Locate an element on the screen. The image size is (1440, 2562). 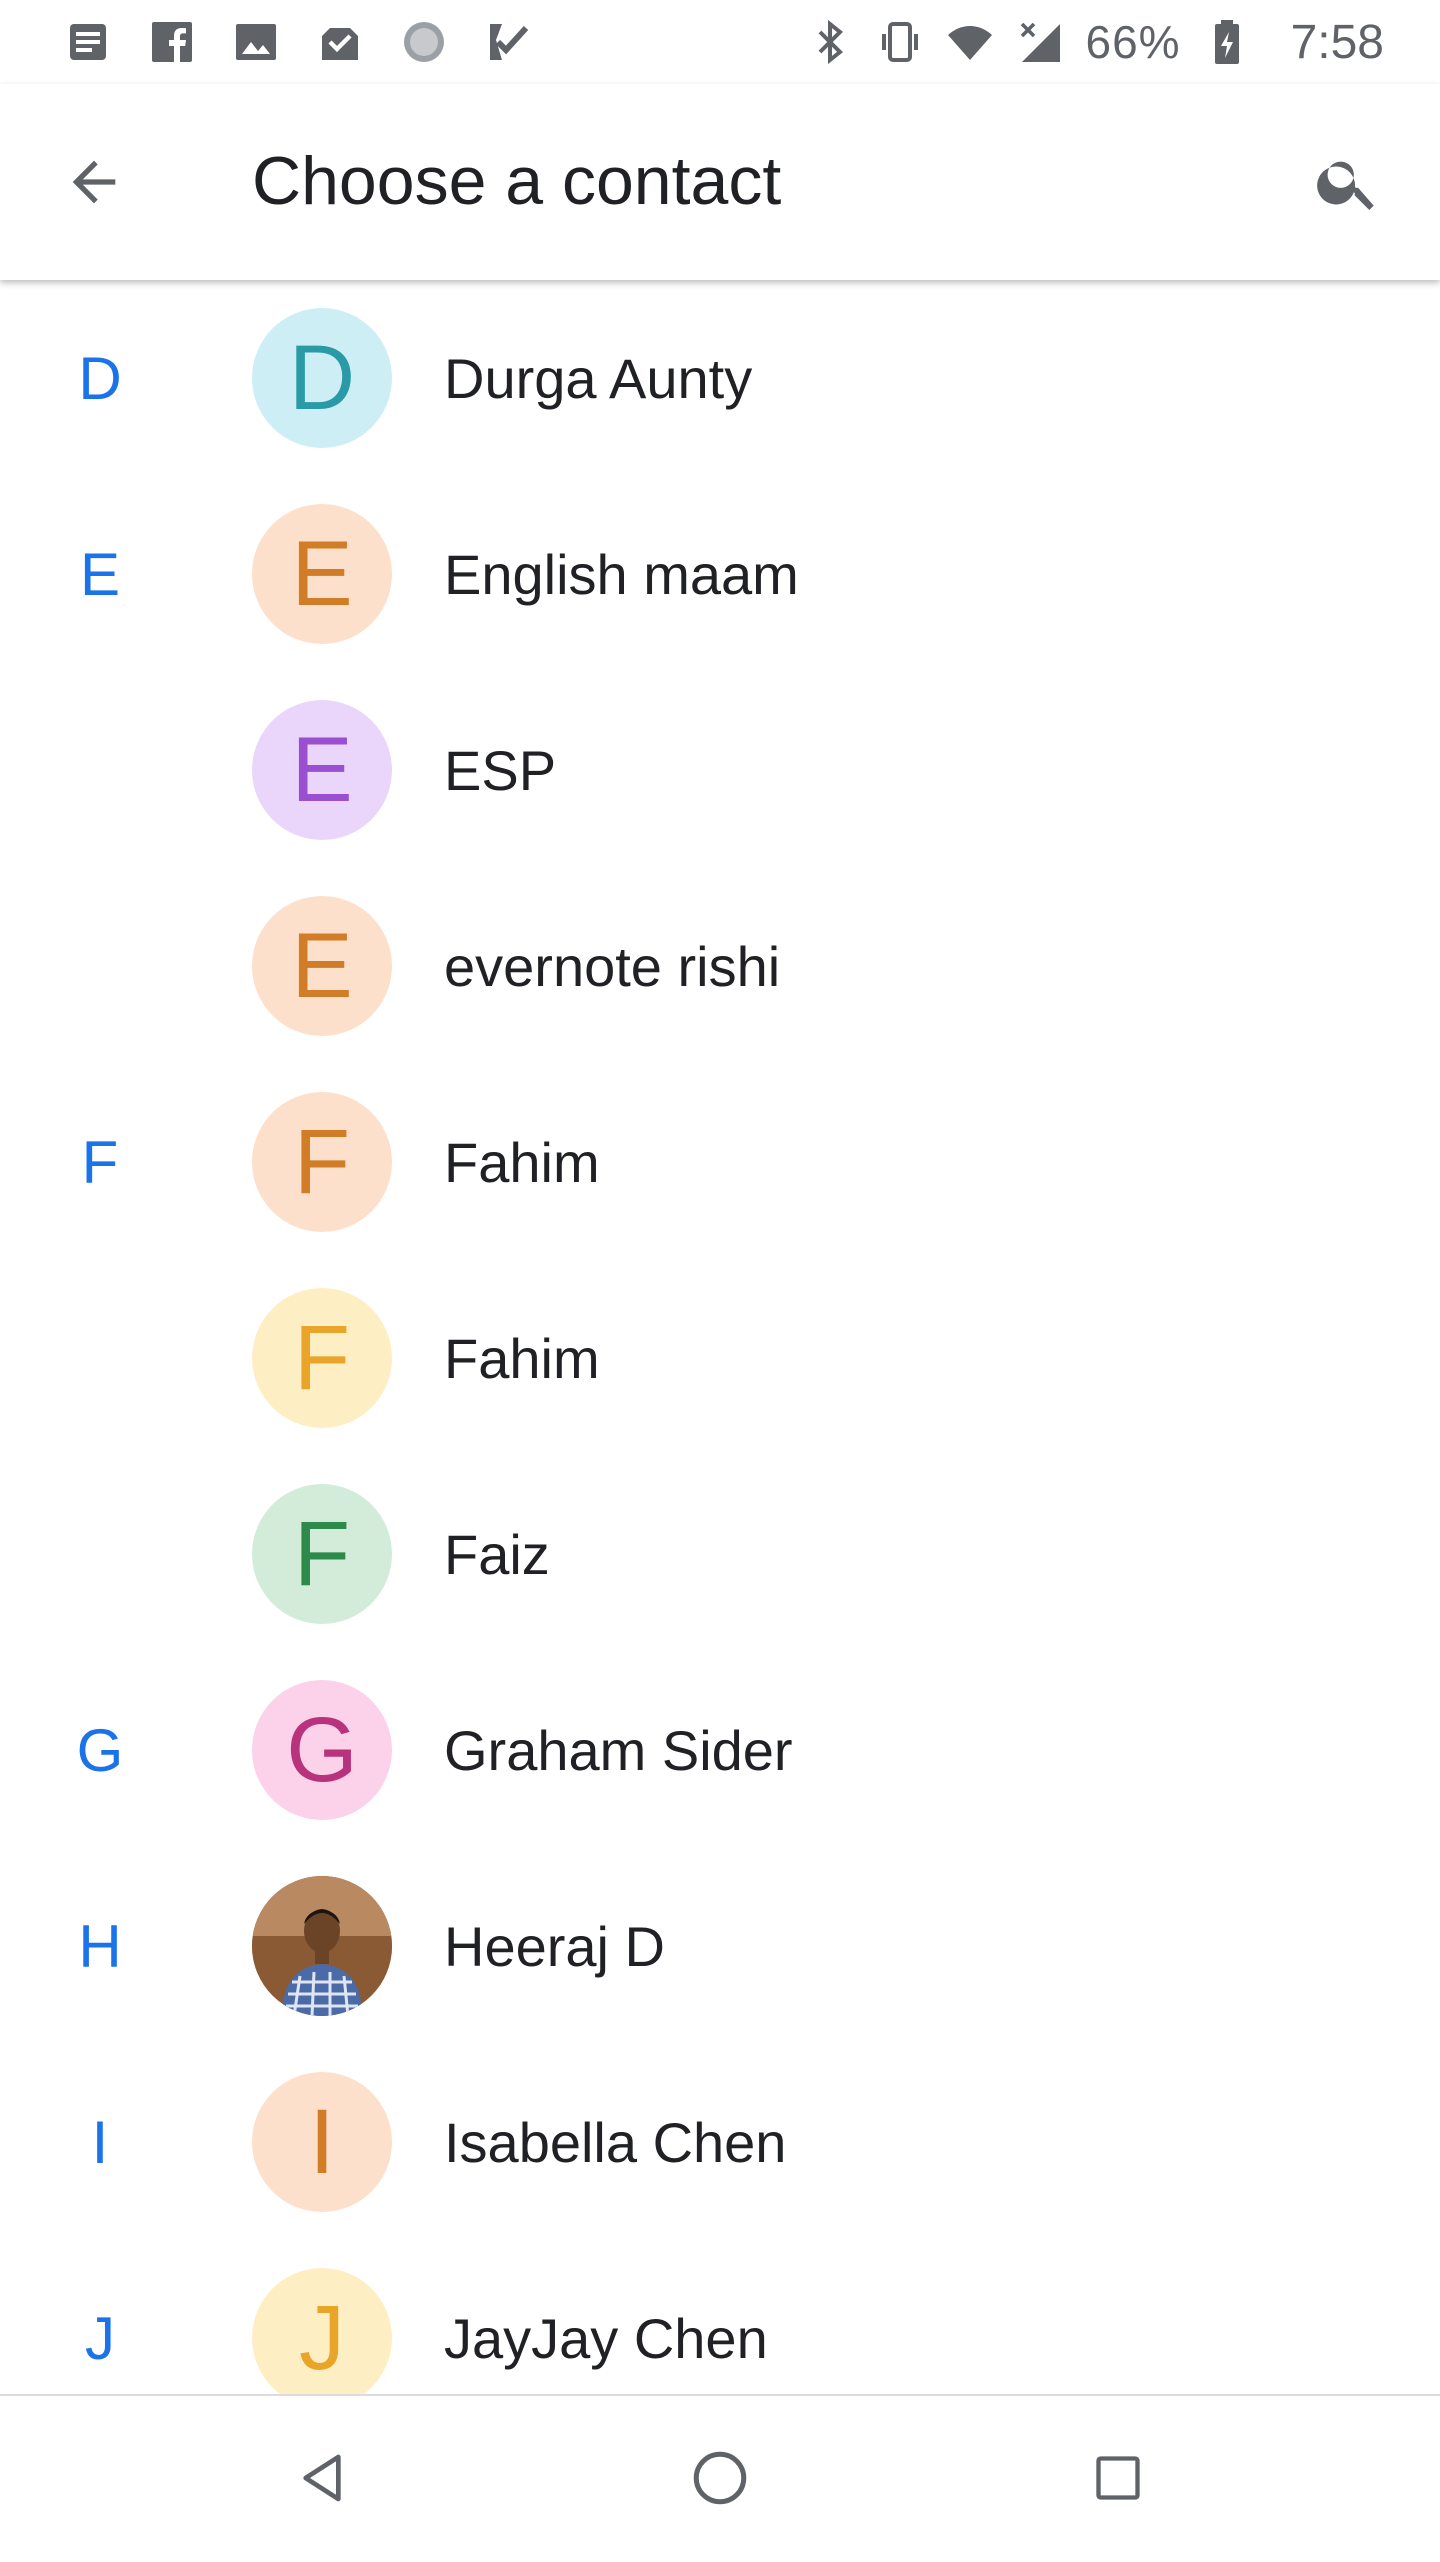
contact-row: Eevernote rishi is located at coordinates (720, 966).